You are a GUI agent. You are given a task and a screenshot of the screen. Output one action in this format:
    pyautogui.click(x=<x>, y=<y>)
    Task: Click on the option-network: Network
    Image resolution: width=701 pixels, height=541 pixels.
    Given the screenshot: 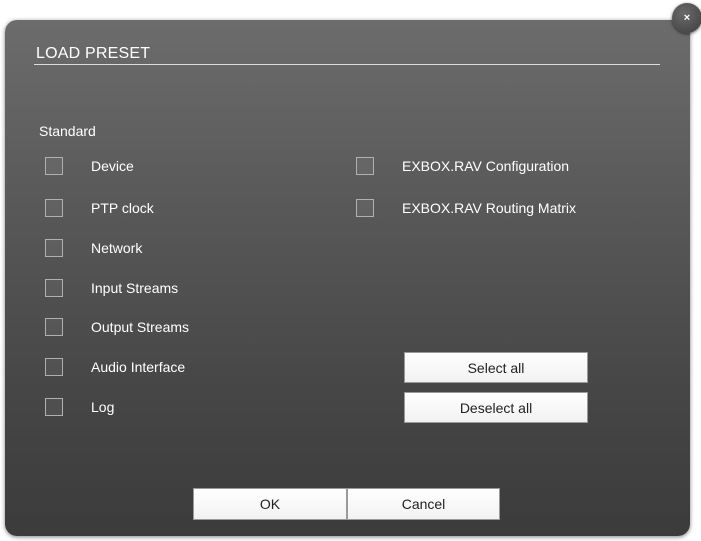 What is the action you would take?
    pyautogui.click(x=93, y=248)
    